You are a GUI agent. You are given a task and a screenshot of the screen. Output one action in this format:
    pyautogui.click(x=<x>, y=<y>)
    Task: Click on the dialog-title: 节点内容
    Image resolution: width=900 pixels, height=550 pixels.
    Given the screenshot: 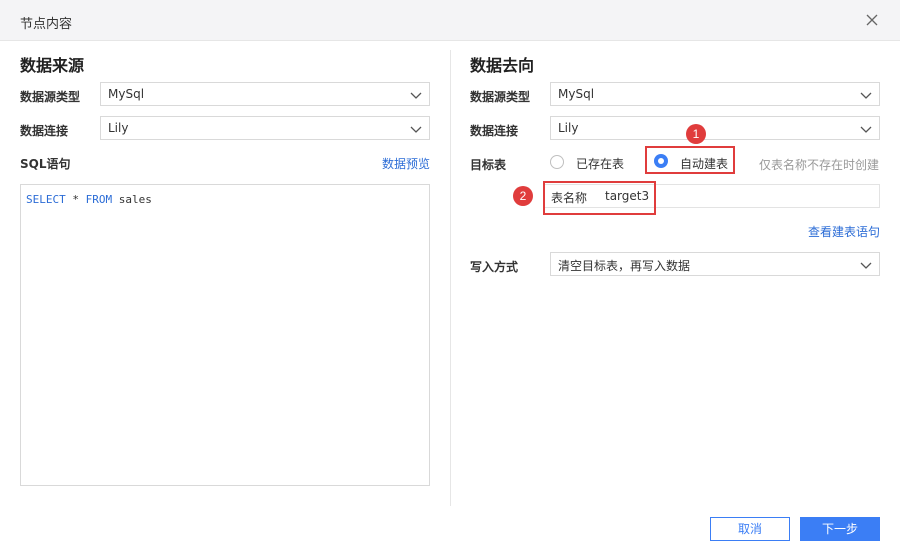 What is the action you would take?
    pyautogui.click(x=46, y=24)
    